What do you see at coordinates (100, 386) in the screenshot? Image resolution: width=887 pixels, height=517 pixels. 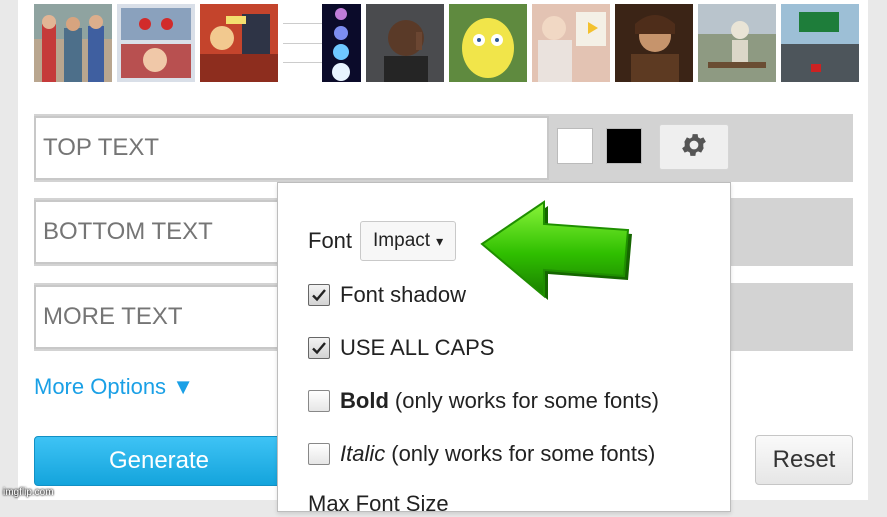 I see `more-options-label: More Options` at bounding box center [100, 386].